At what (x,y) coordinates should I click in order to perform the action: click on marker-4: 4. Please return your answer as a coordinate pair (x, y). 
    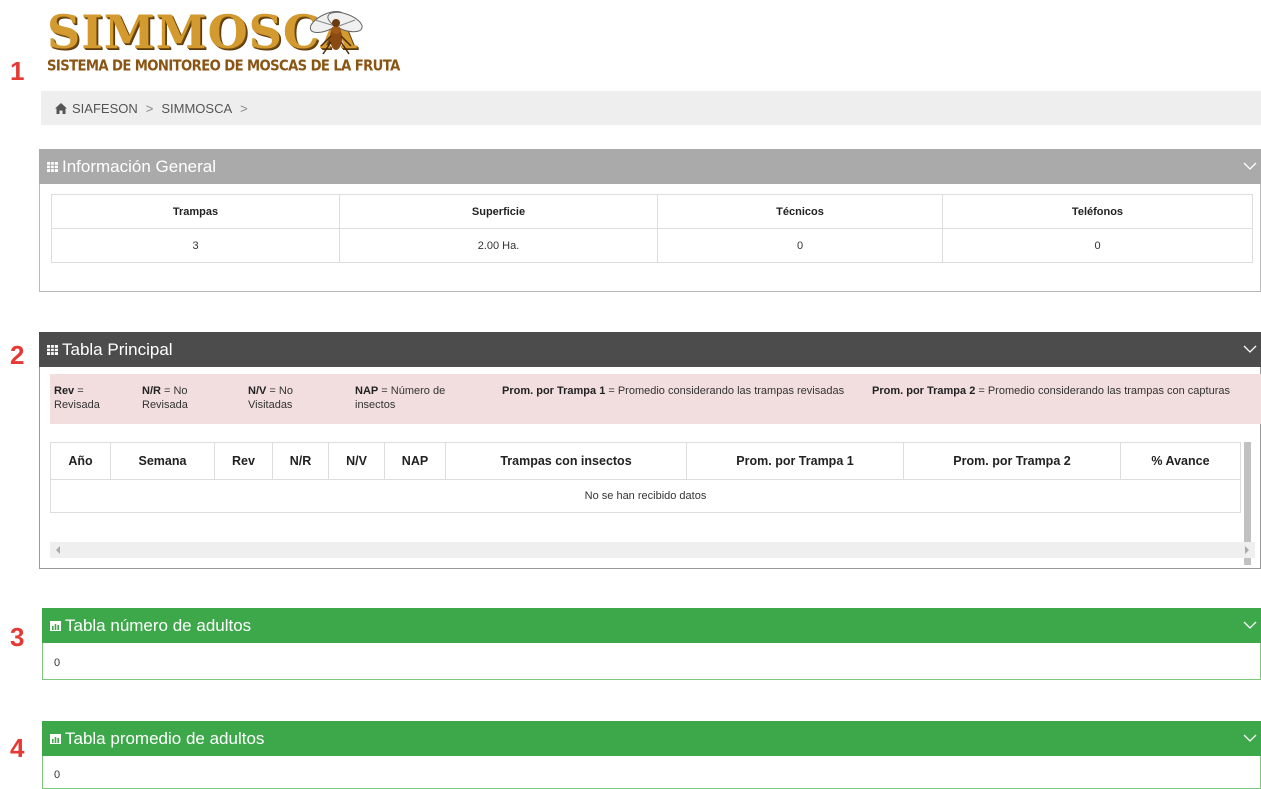
    Looking at the image, I should click on (17, 748).